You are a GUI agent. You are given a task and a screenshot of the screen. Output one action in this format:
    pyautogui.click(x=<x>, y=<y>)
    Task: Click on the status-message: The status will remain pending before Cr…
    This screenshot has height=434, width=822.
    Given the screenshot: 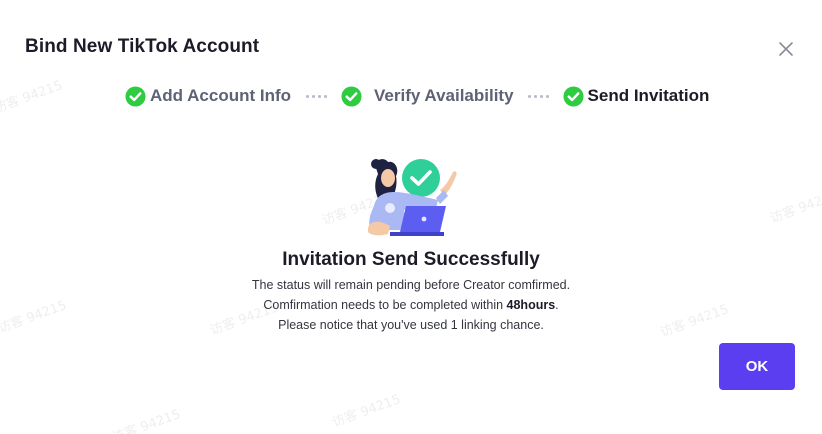 What is the action you would take?
    pyautogui.click(x=411, y=285)
    